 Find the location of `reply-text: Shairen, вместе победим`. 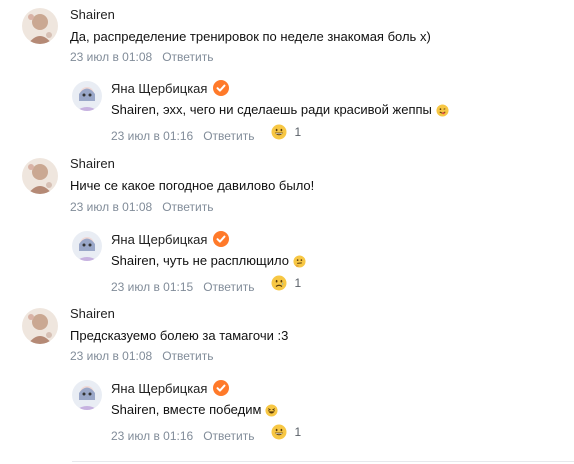

reply-text: Shairen, вместе победим is located at coordinates (194, 409).